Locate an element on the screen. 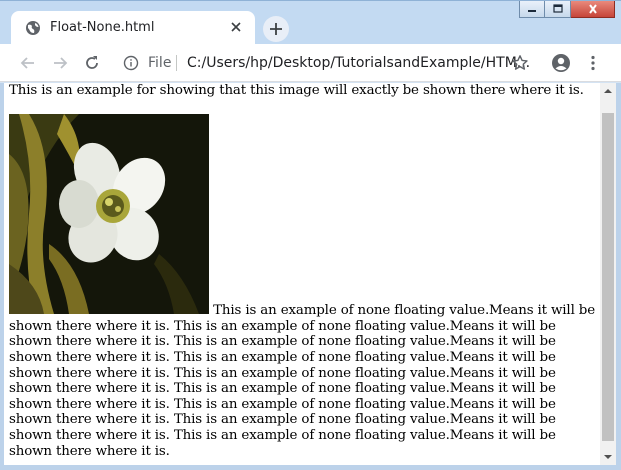 Image resolution: width=621 pixels, height=470 pixels. maximize-button is located at coordinates (558, 9).